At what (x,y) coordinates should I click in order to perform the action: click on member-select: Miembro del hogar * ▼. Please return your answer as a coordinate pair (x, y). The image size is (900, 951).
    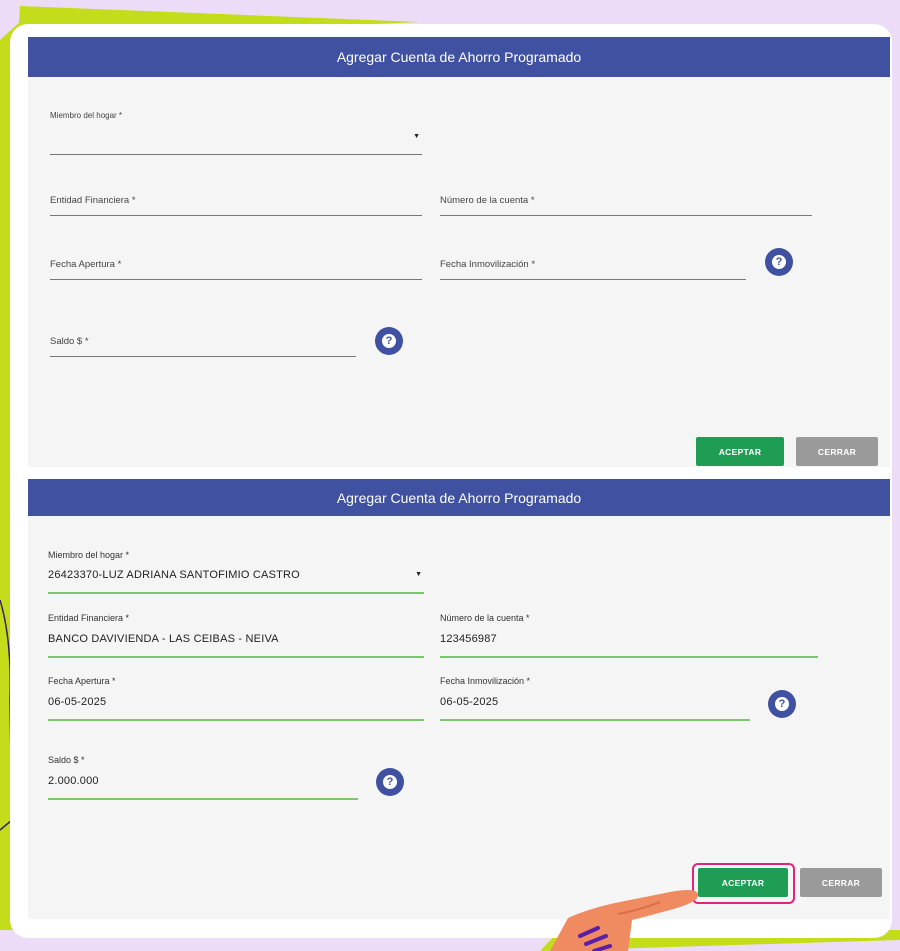
    Looking at the image, I should click on (236, 132).